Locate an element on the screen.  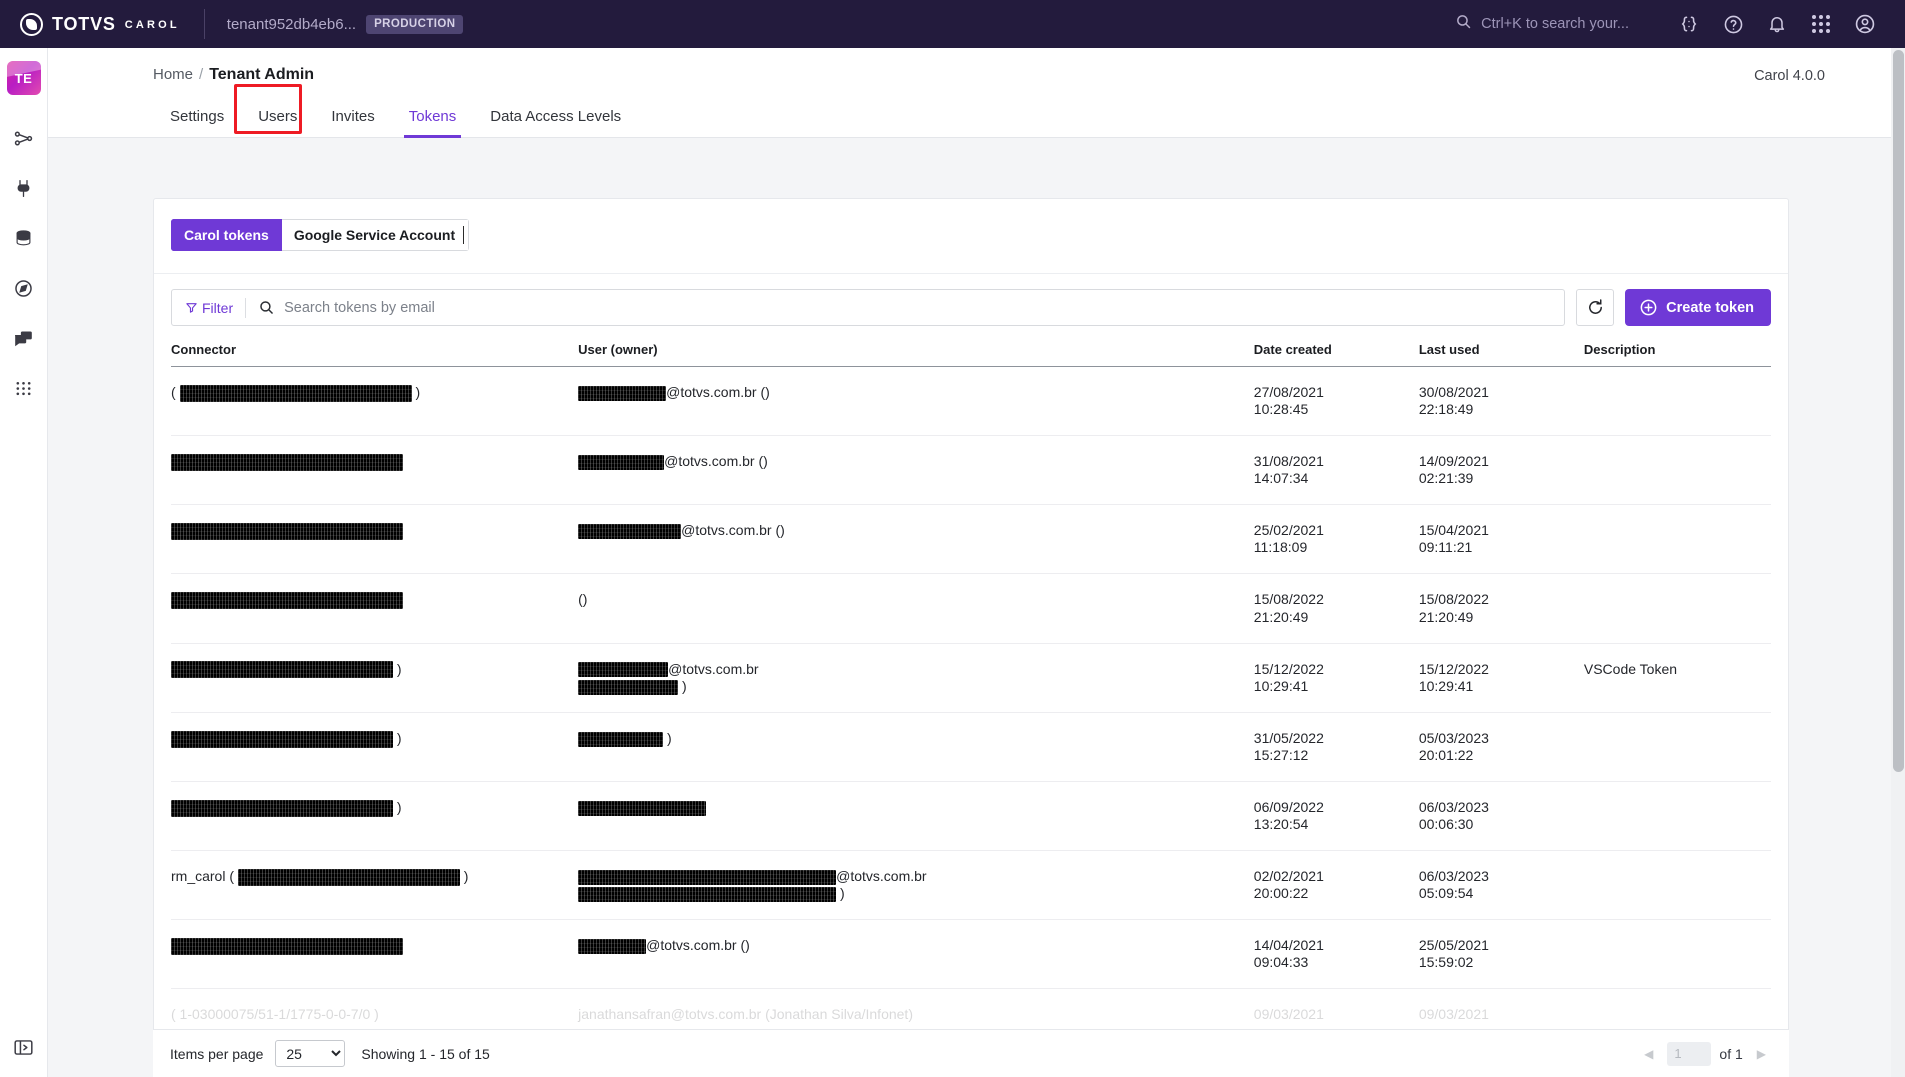
cell-last-used: 25/05/2021 15:59:02 is located at coordinates (1501, 954).